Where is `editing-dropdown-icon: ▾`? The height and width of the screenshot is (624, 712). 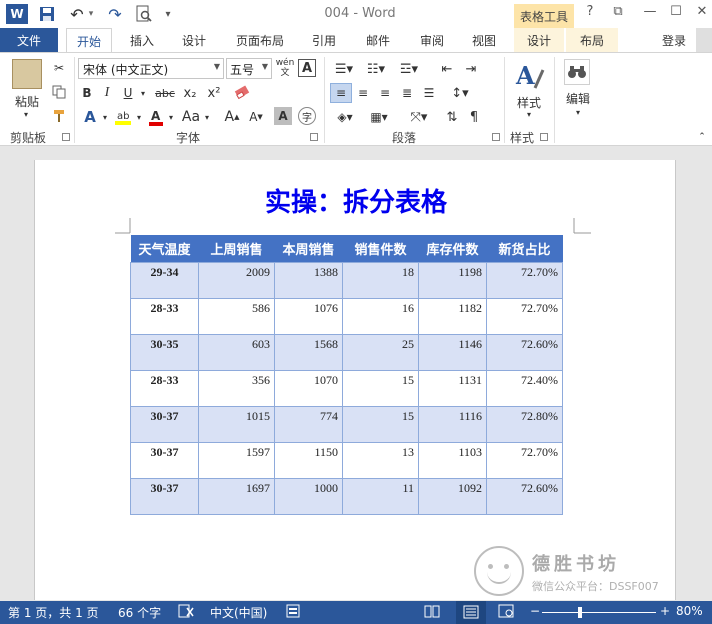 editing-dropdown-icon: ▾ is located at coordinates (578, 112).